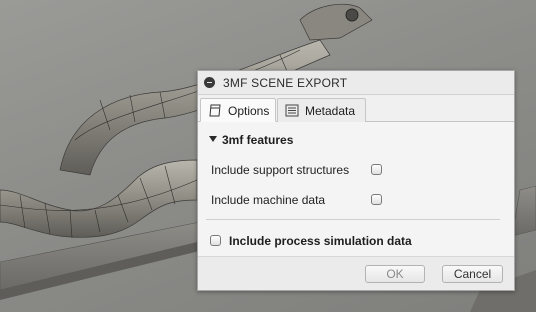  I want to click on process-simulation-checkbox, so click(215, 240).